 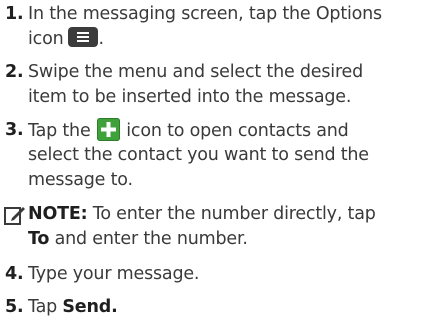 I want to click on step-number: 5., so click(x=14, y=307).